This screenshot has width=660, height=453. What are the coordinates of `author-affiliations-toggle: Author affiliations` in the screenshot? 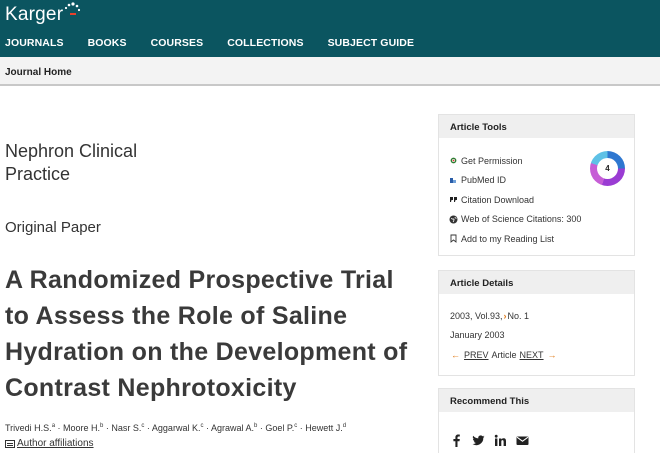 It's located at (49, 443).